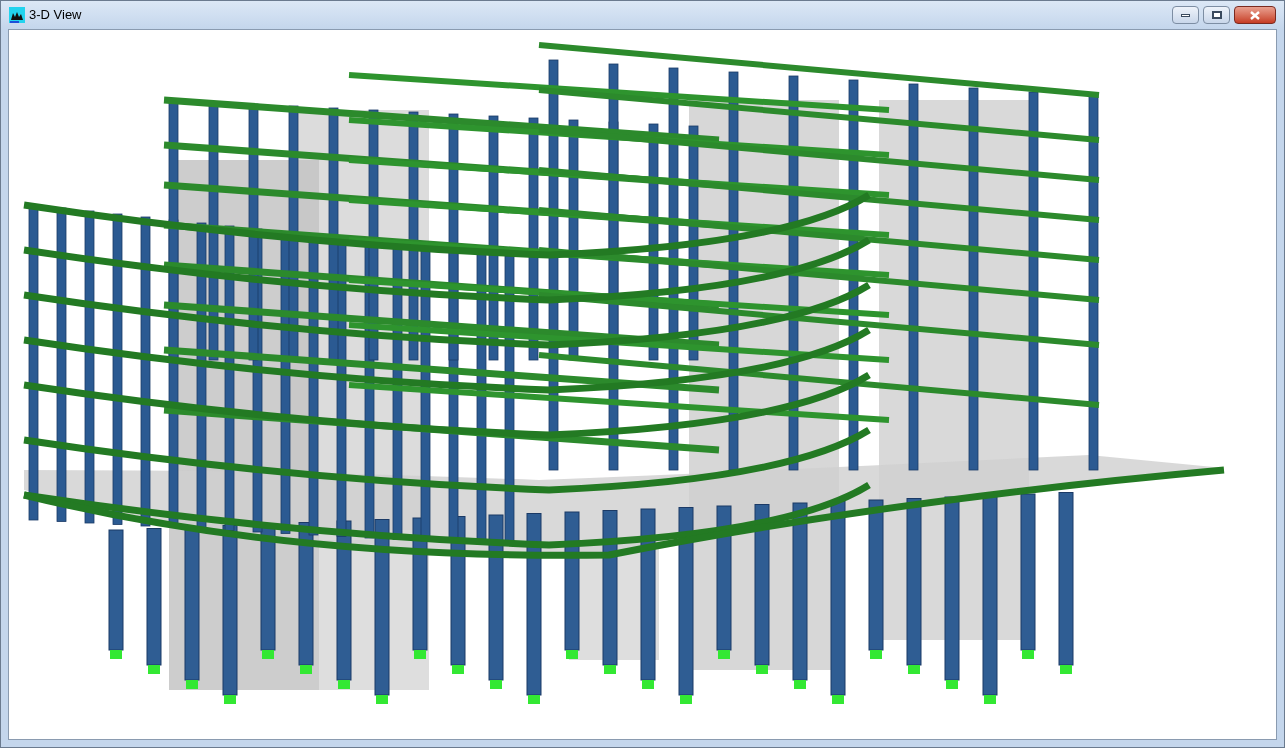 The image size is (1285, 748). What do you see at coordinates (17, 15) in the screenshot?
I see `app-icon` at bounding box center [17, 15].